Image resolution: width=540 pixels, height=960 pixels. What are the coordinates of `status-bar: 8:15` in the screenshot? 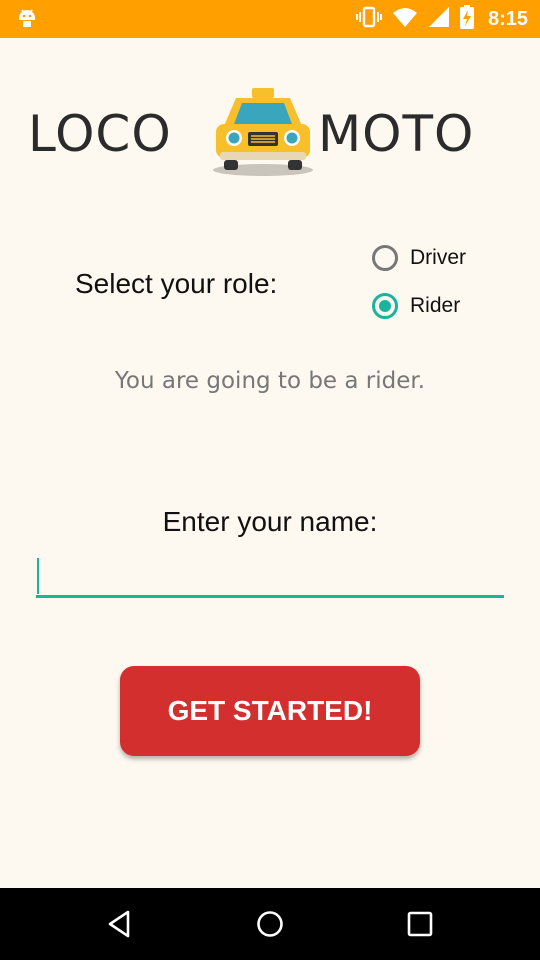 It's located at (270, 19).